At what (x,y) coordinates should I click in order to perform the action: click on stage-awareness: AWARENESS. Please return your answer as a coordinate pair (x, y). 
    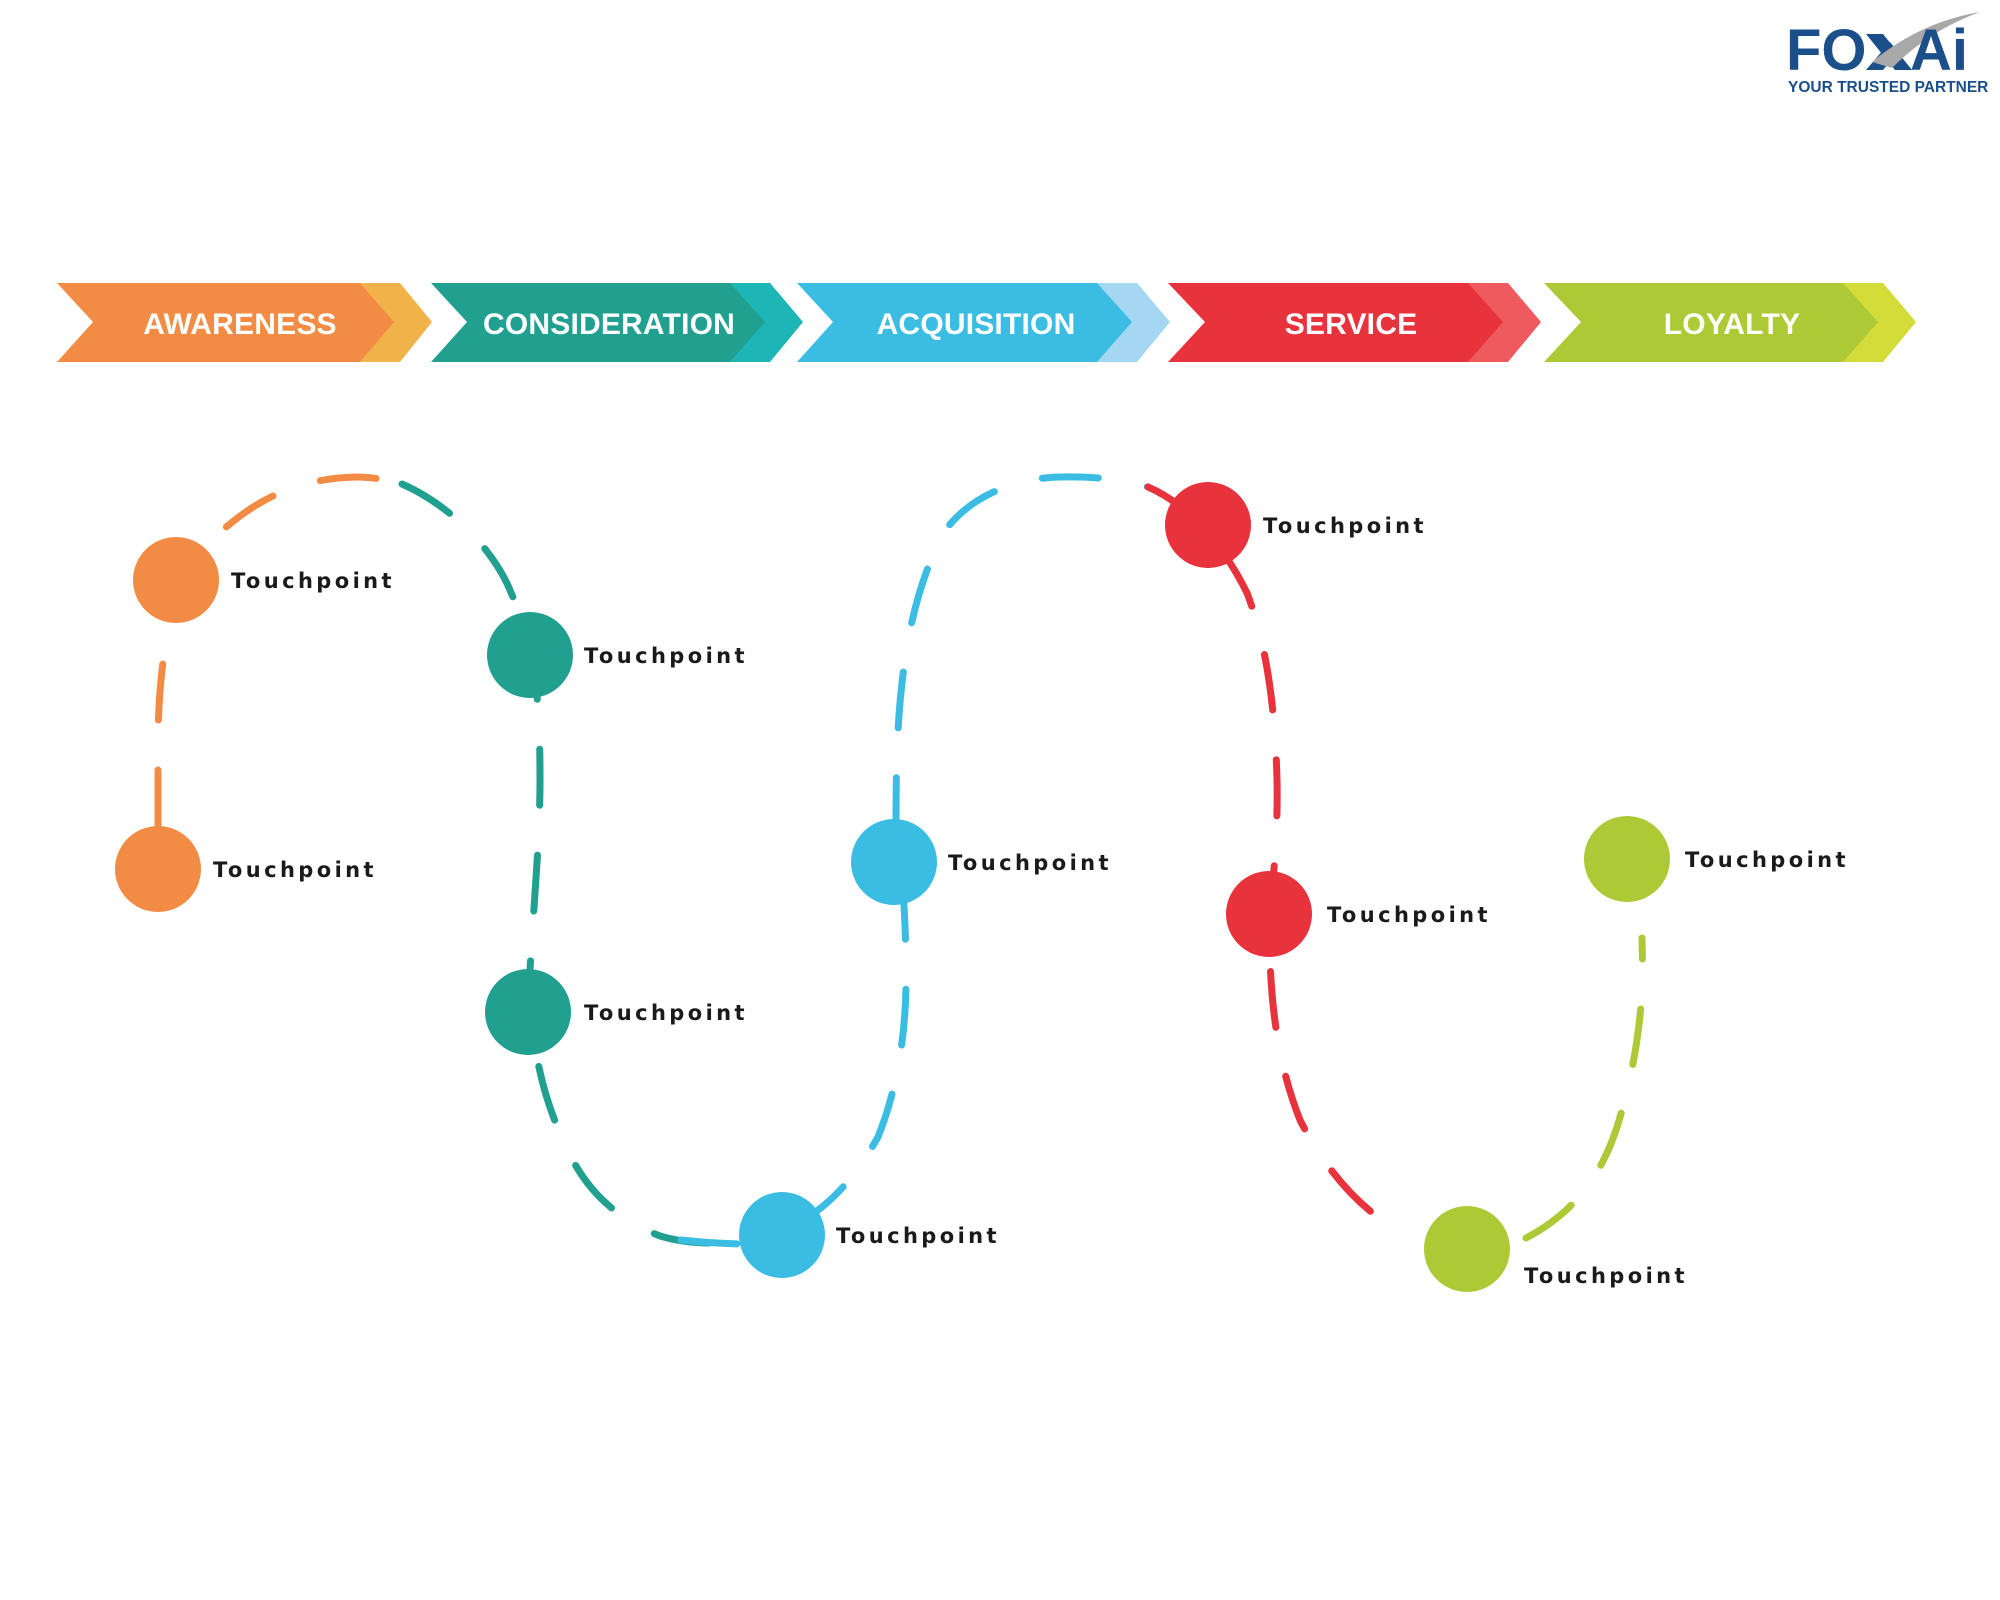
    Looking at the image, I should click on (244, 322).